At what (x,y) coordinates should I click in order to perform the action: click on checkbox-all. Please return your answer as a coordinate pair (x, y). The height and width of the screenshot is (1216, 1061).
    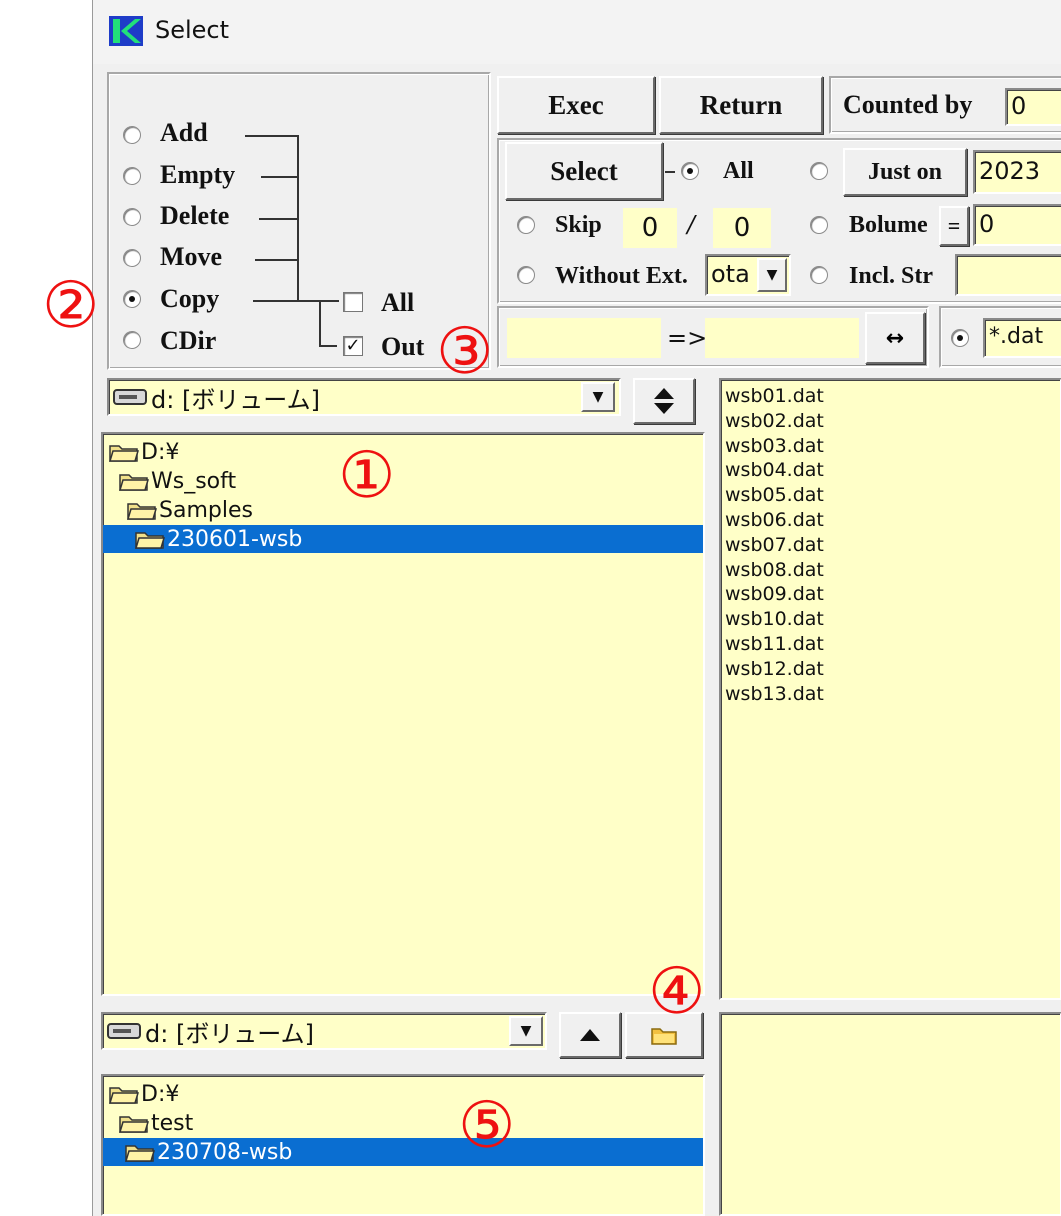
    Looking at the image, I should click on (353, 302).